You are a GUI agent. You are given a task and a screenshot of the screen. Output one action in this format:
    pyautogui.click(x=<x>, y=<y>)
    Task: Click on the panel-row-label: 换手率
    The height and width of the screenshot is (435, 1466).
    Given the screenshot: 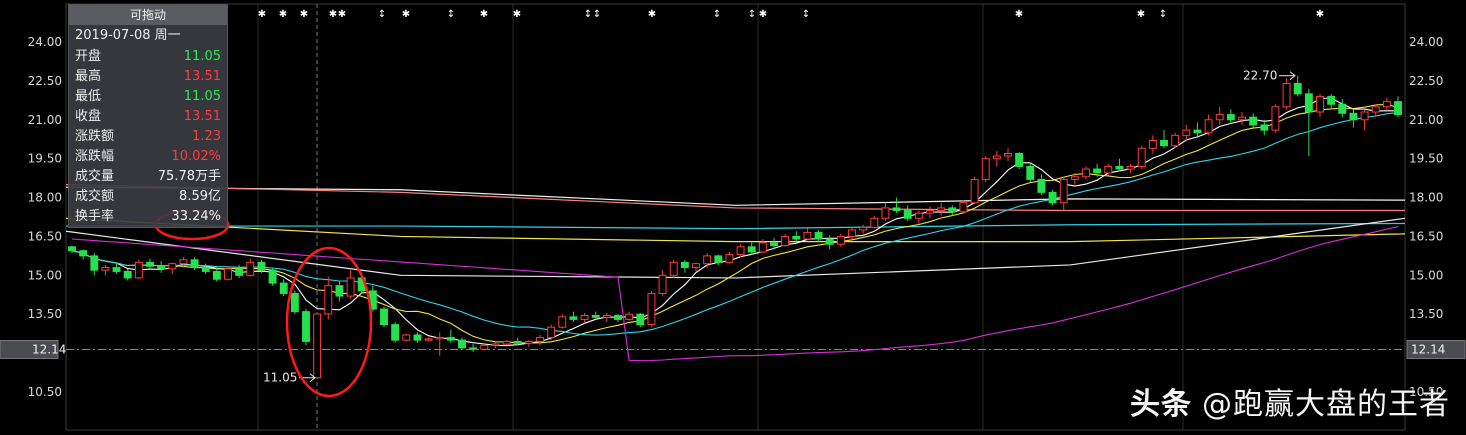 What is the action you would take?
    pyautogui.click(x=95, y=216)
    